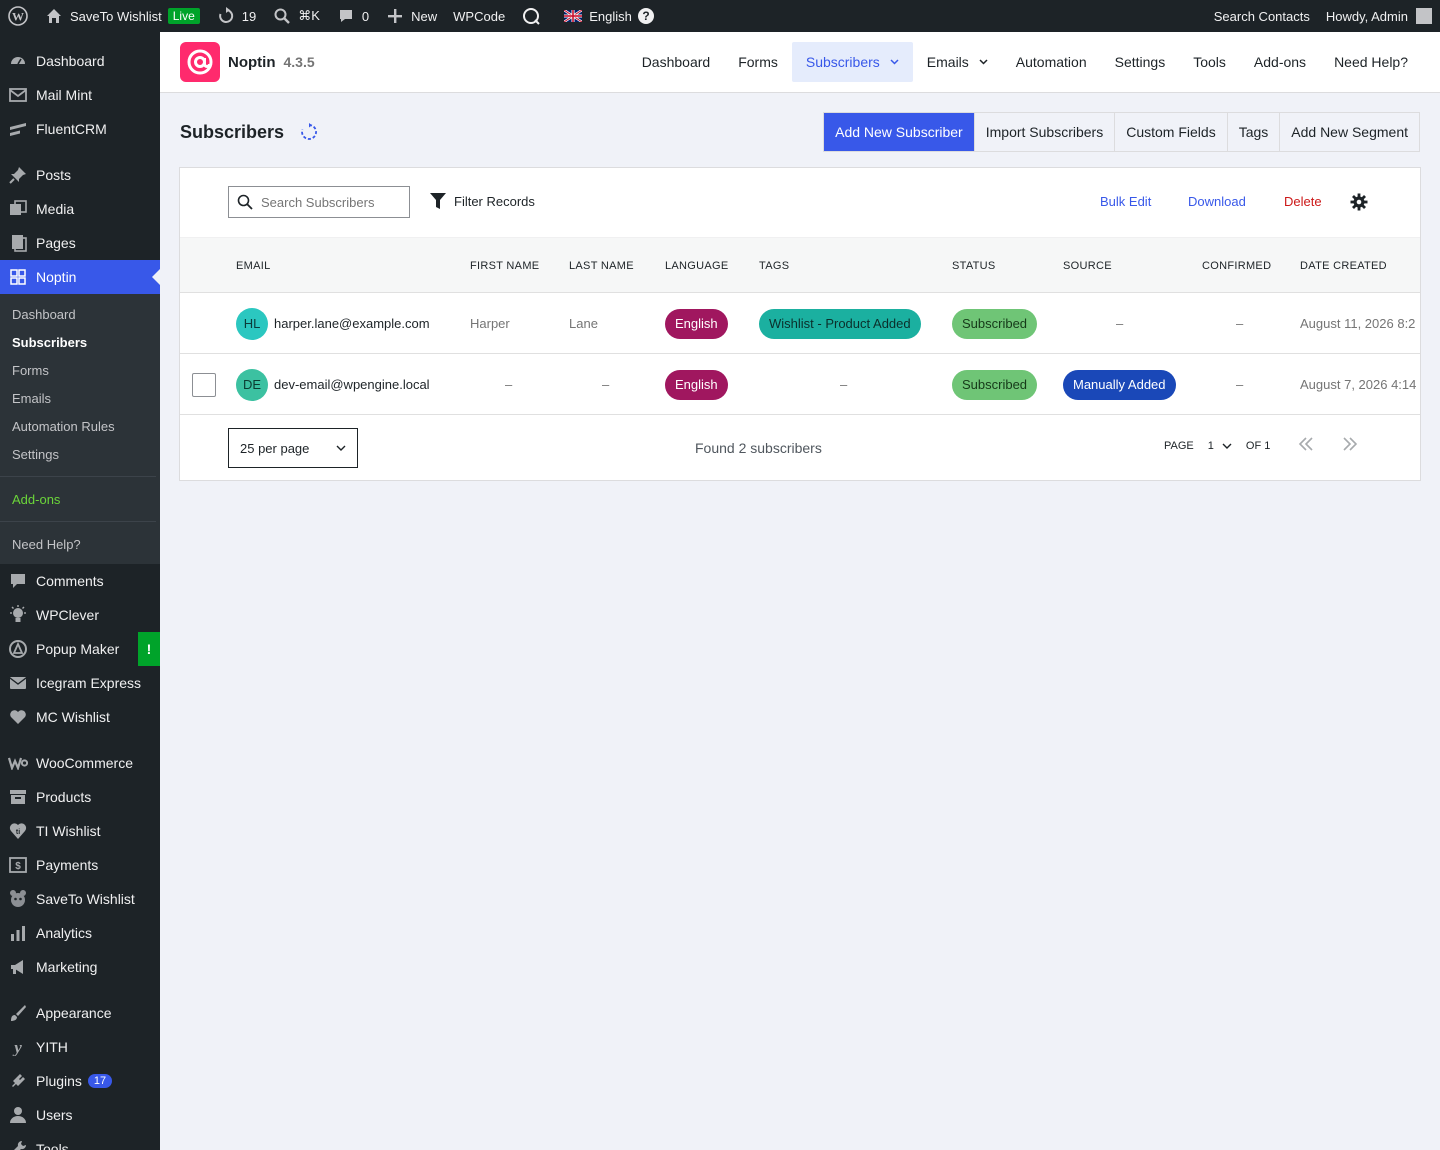  I want to click on sidebar-item-mail-mint: Mail Mint, so click(80, 95).